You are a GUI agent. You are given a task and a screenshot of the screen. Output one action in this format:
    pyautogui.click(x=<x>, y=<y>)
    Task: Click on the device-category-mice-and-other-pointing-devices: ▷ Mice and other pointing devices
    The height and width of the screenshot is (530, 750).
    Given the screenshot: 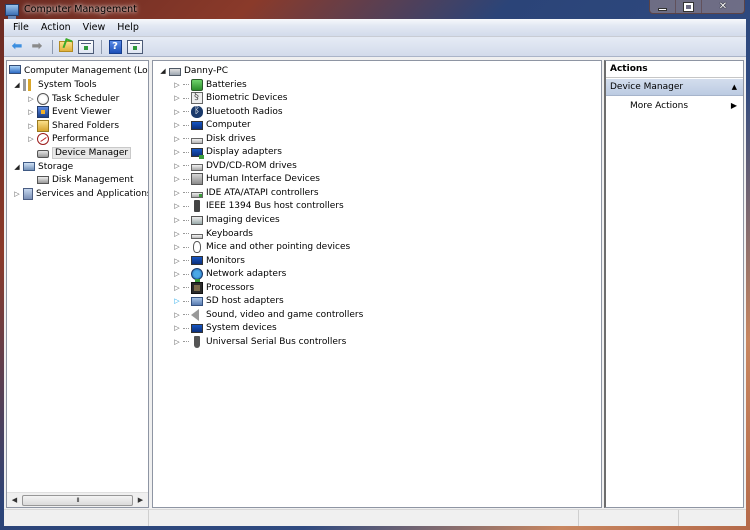 What is the action you would take?
    pyautogui.click(x=261, y=247)
    